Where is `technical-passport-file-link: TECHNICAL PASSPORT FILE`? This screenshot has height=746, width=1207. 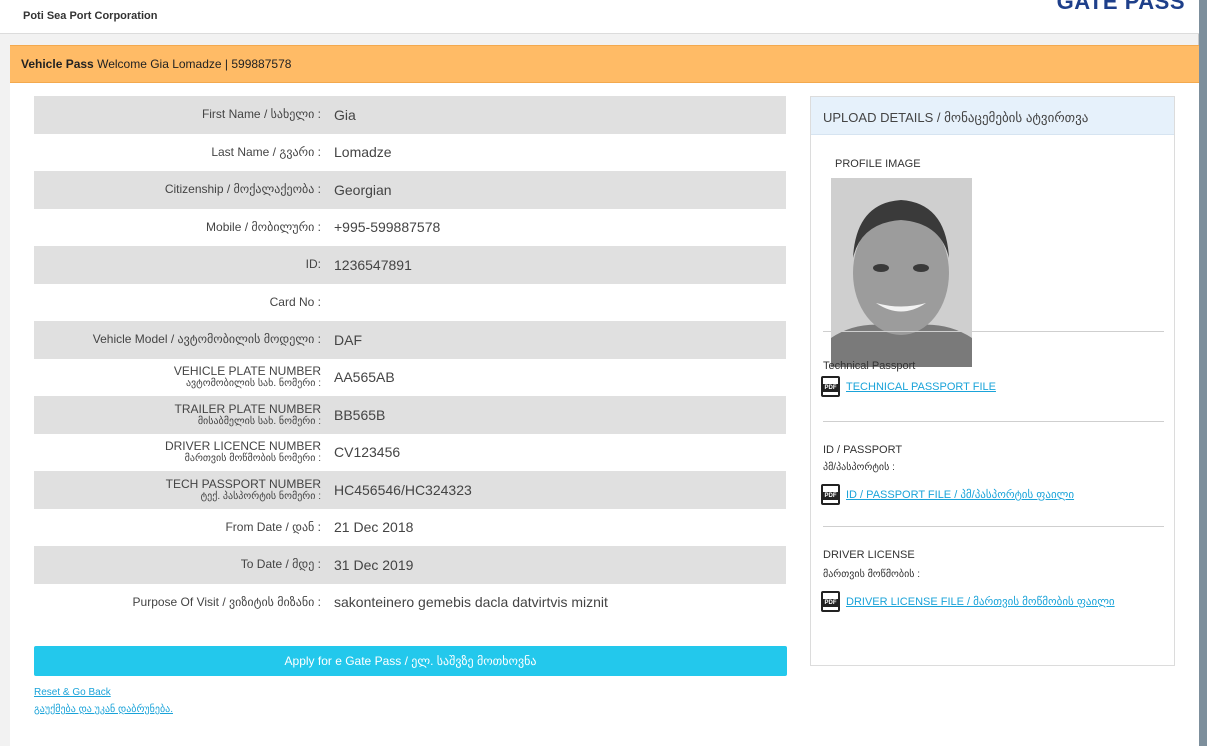 technical-passport-file-link: TECHNICAL PASSPORT FILE is located at coordinates (921, 387).